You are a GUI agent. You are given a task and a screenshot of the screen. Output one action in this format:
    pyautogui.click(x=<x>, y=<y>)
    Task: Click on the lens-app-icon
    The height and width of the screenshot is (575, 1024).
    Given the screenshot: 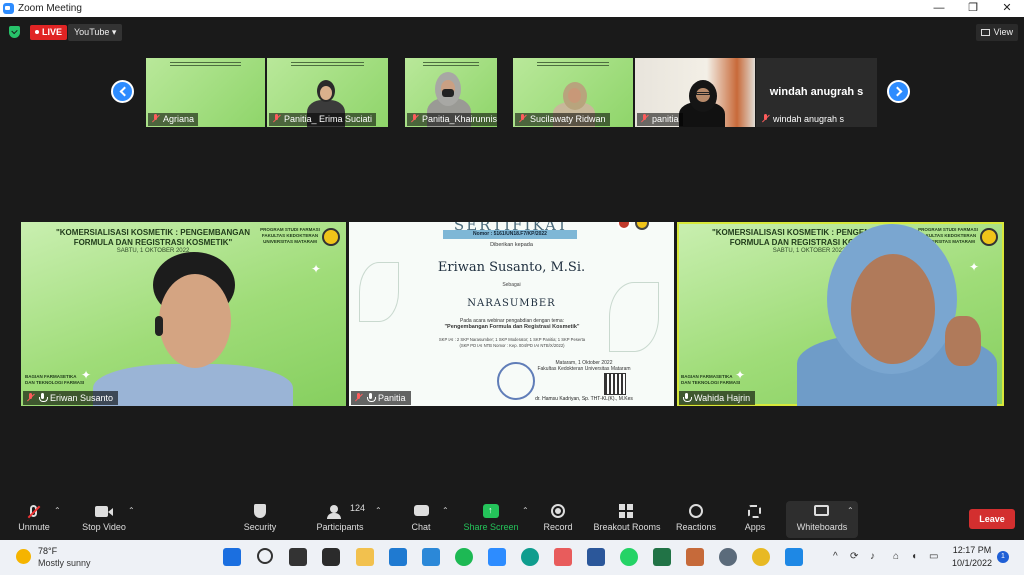 What is the action you would take?
    pyautogui.click(x=431, y=557)
    